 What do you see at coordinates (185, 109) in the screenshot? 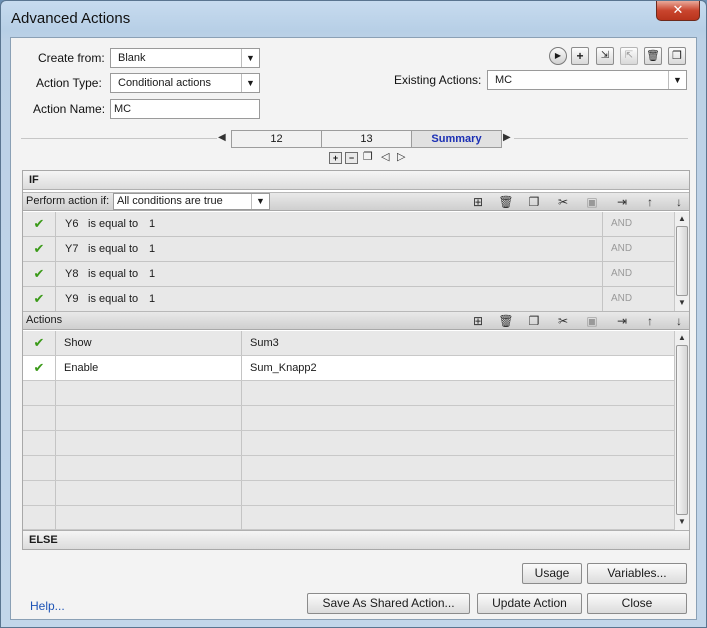
I see `action-name-input: MC` at bounding box center [185, 109].